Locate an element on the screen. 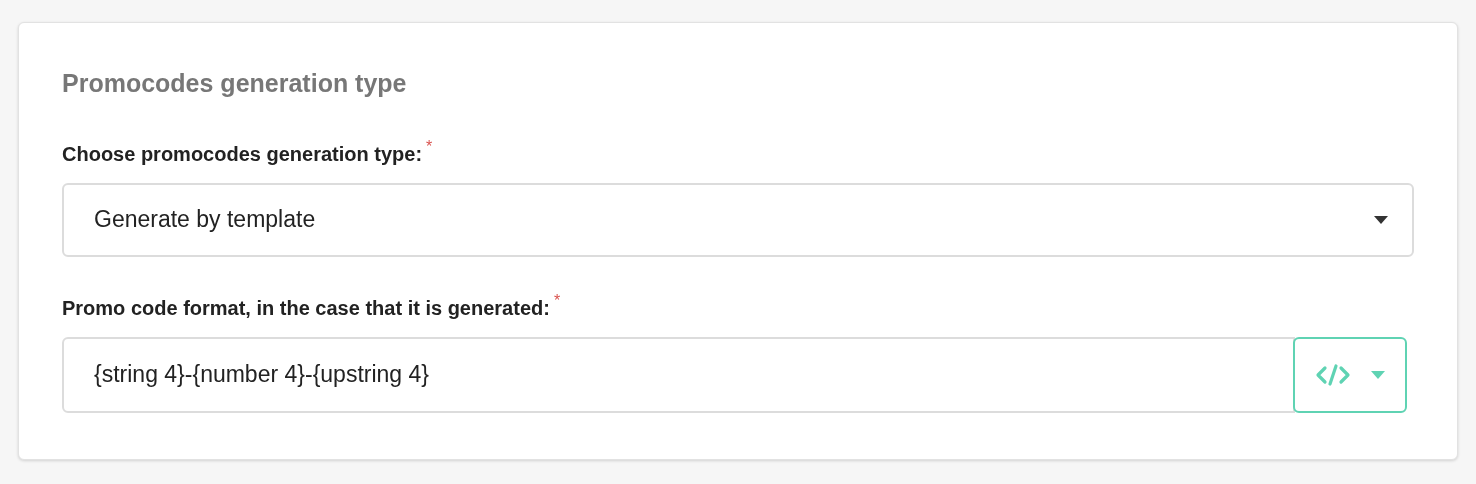 Image resolution: width=1476 pixels, height=484 pixels. select-field: Generate by template is located at coordinates (738, 219).